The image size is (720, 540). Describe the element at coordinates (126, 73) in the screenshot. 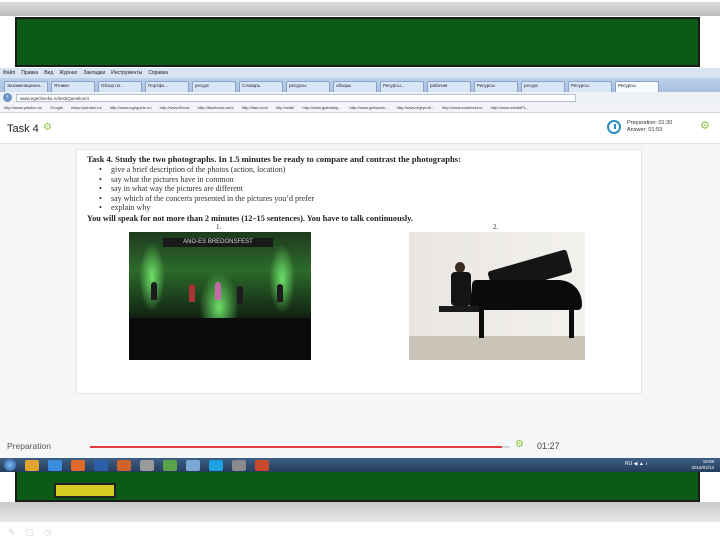

I see `menu-tools: Инструменты` at that location.